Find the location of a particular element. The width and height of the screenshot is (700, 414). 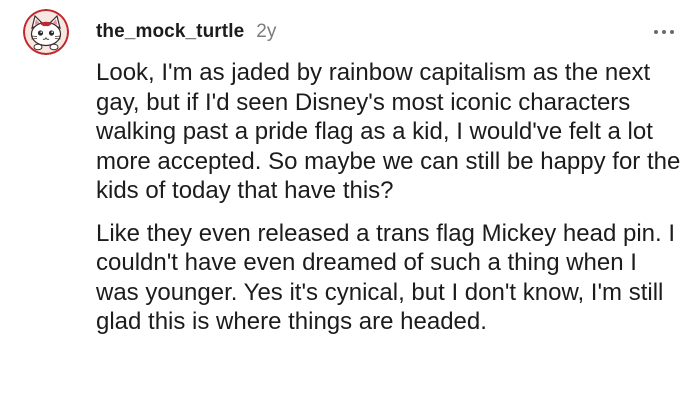

comment-age: 2y is located at coordinates (266, 31).